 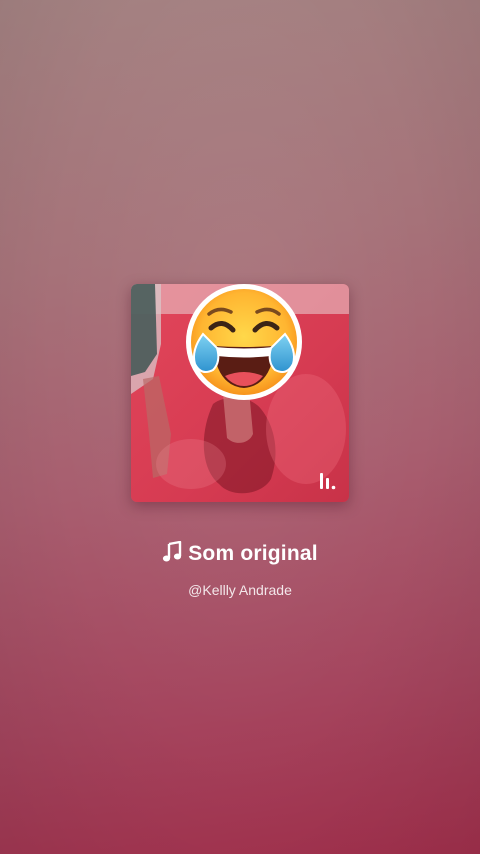 I want to click on kwai-logo-icon, so click(x=328, y=481).